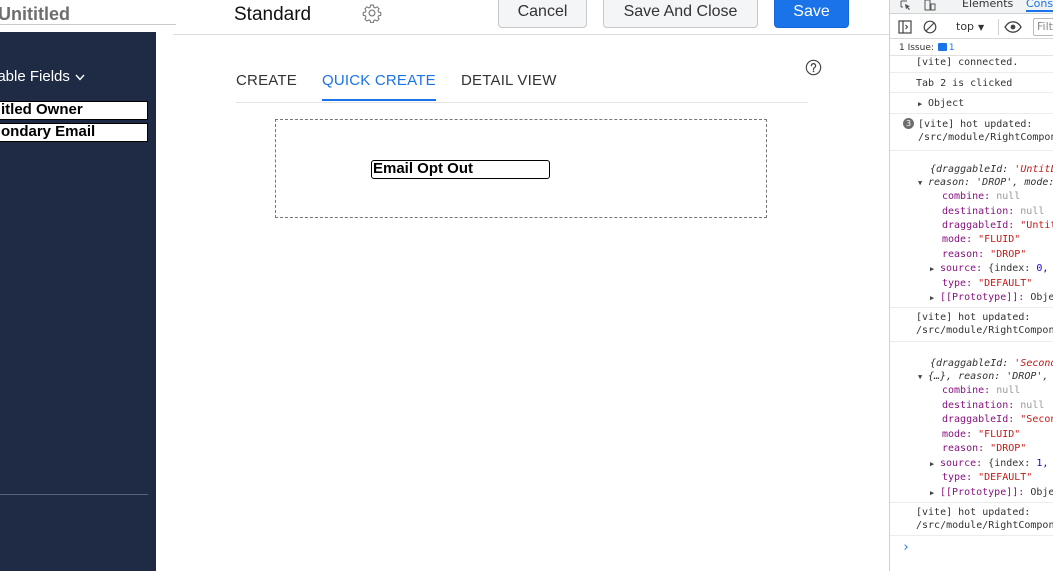 This screenshot has width=1053, height=571. I want to click on available-fields-label: lable Fields, so click(35, 76).